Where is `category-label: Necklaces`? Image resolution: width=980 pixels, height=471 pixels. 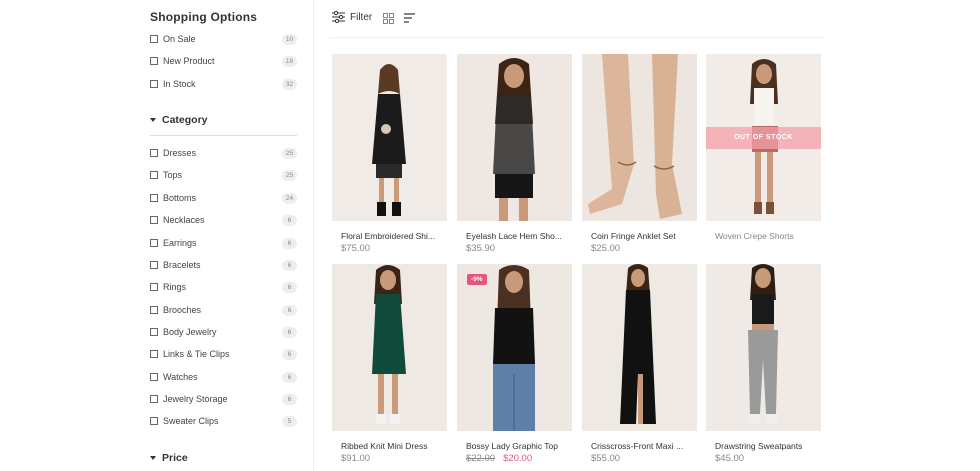 category-label: Necklaces is located at coordinates (184, 220).